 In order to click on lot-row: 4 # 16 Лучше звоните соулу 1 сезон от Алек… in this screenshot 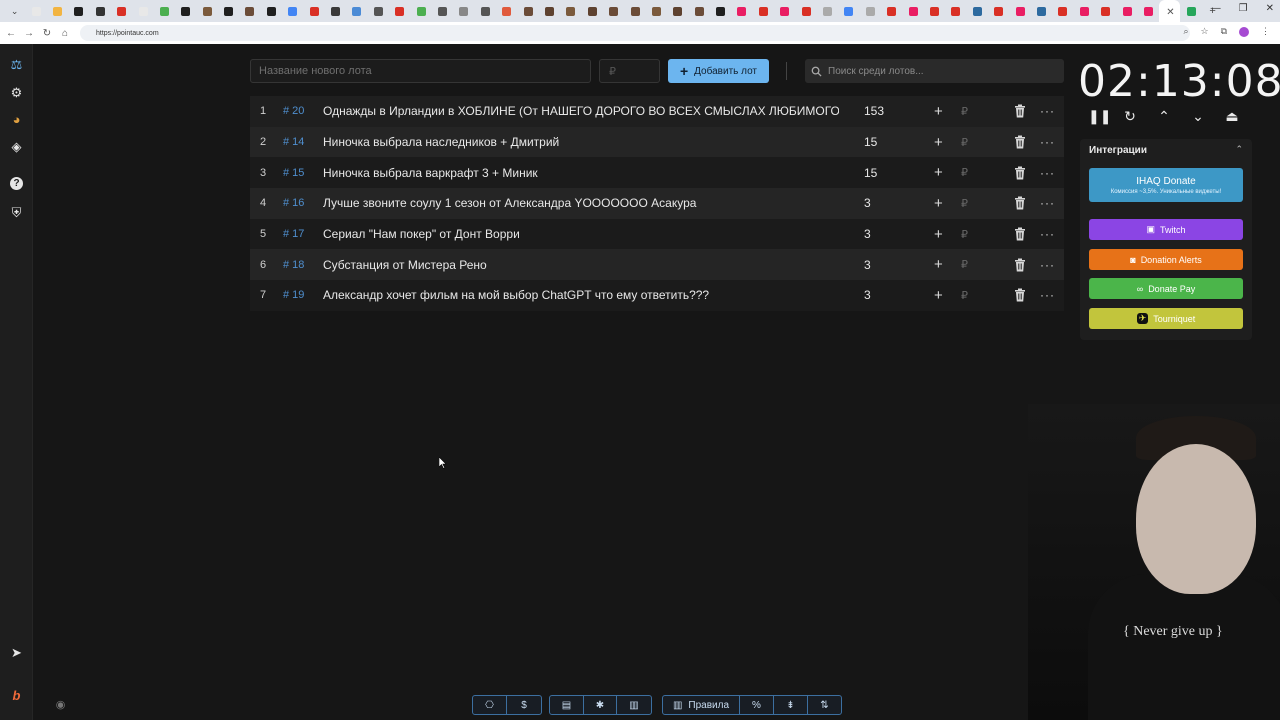, I will do `click(657, 203)`.